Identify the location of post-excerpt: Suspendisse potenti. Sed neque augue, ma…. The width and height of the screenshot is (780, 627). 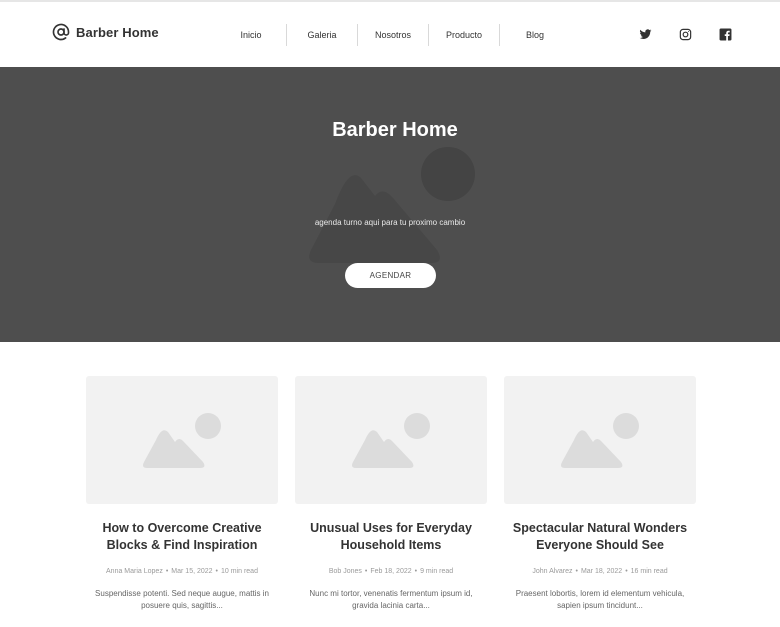
(182, 599).